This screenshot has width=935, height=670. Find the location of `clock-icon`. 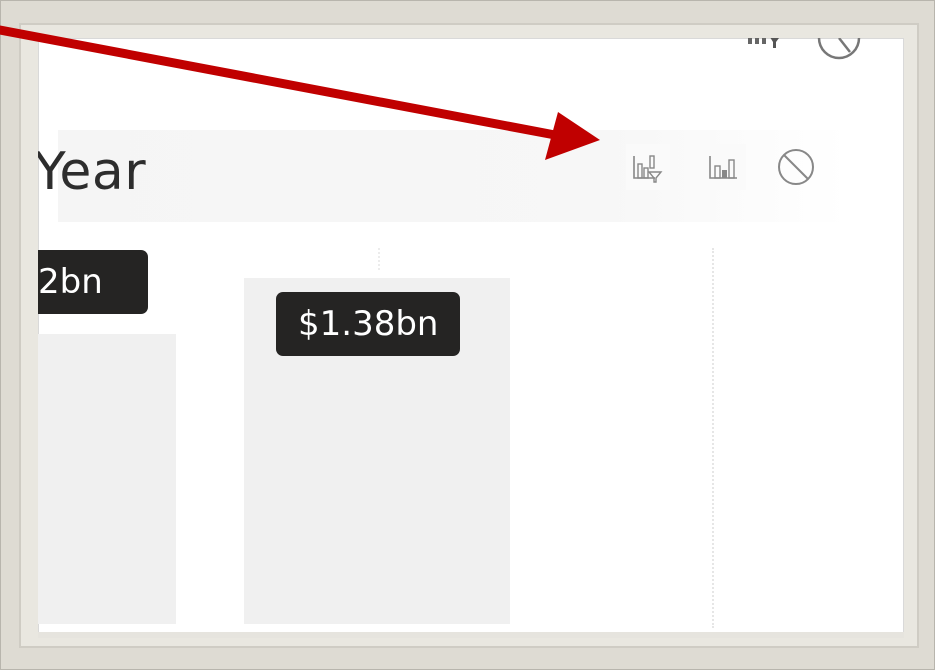

clock-icon is located at coordinates (839, 55).